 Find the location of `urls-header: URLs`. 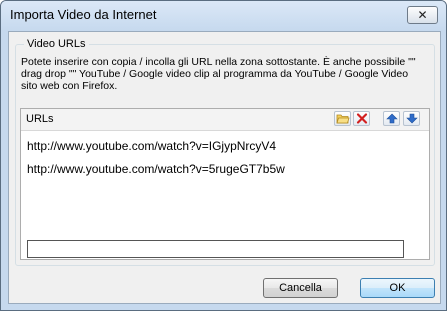

urls-header: URLs is located at coordinates (225, 120).